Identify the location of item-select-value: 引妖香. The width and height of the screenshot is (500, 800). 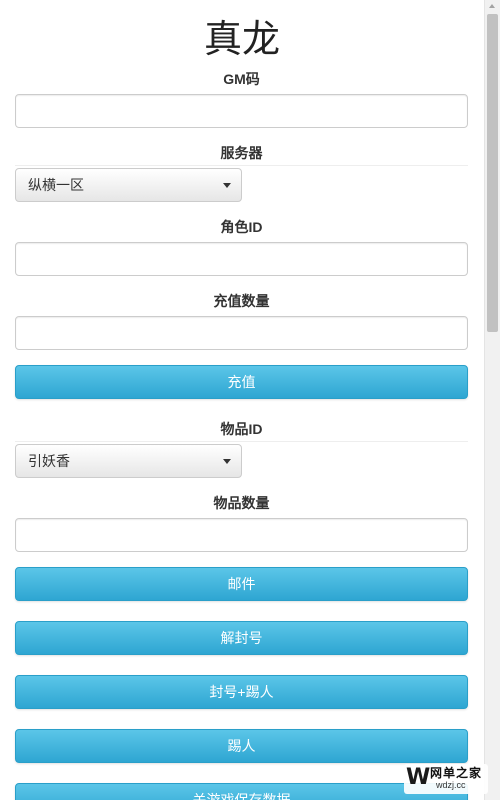
(49, 461).